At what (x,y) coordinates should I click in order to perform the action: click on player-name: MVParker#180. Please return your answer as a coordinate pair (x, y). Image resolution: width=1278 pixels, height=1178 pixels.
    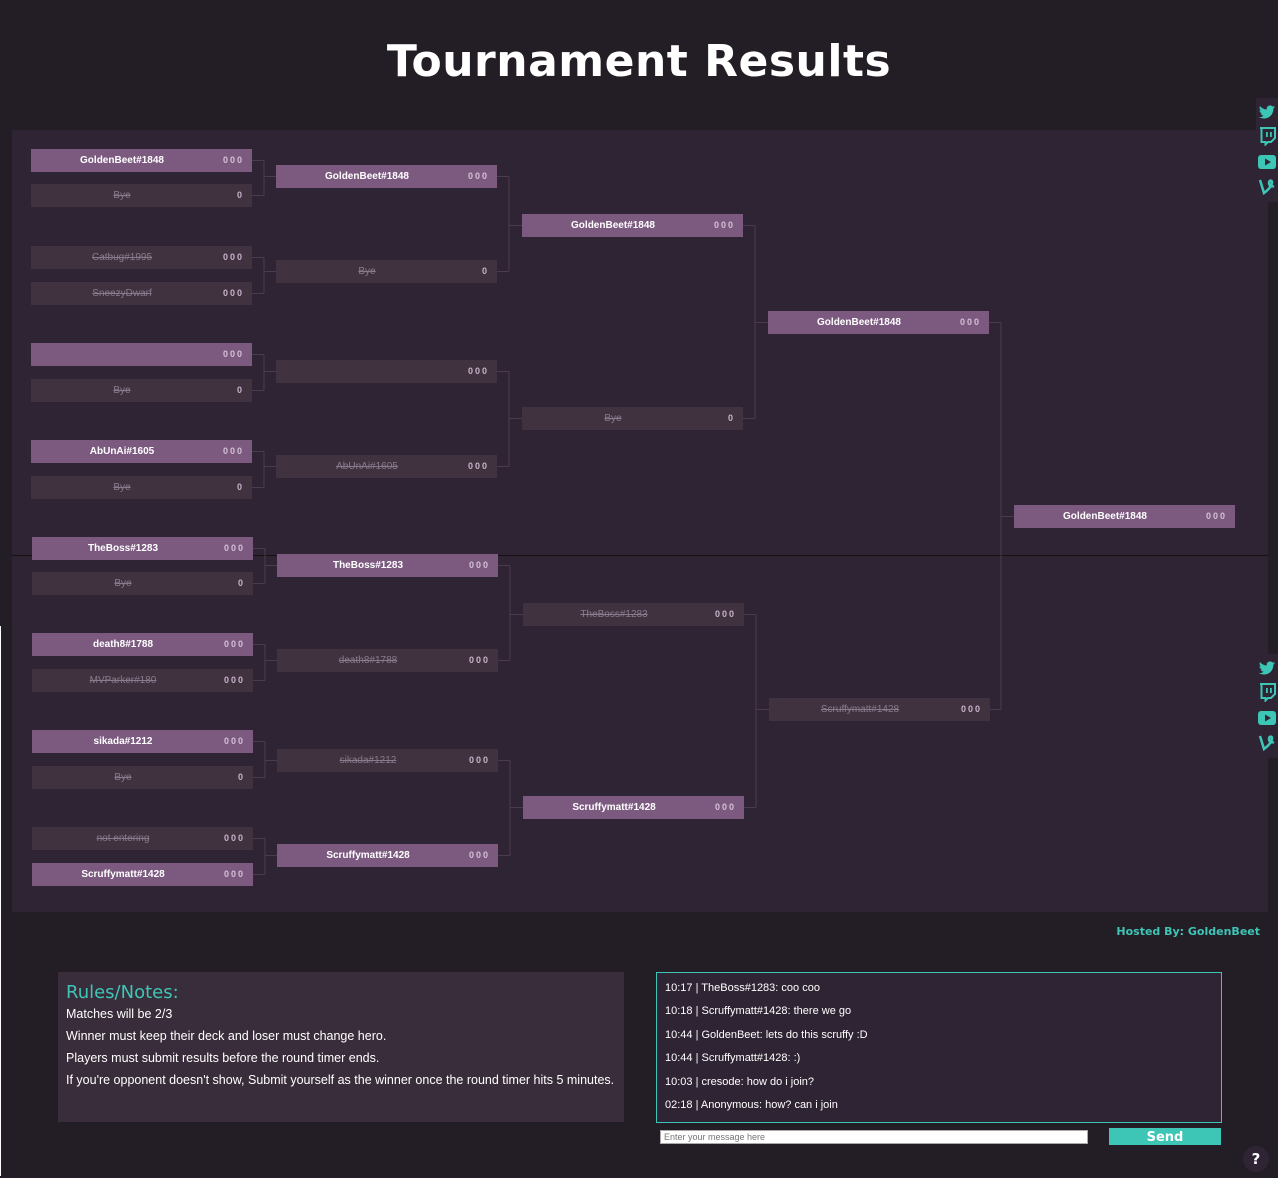
    Looking at the image, I should click on (123, 680).